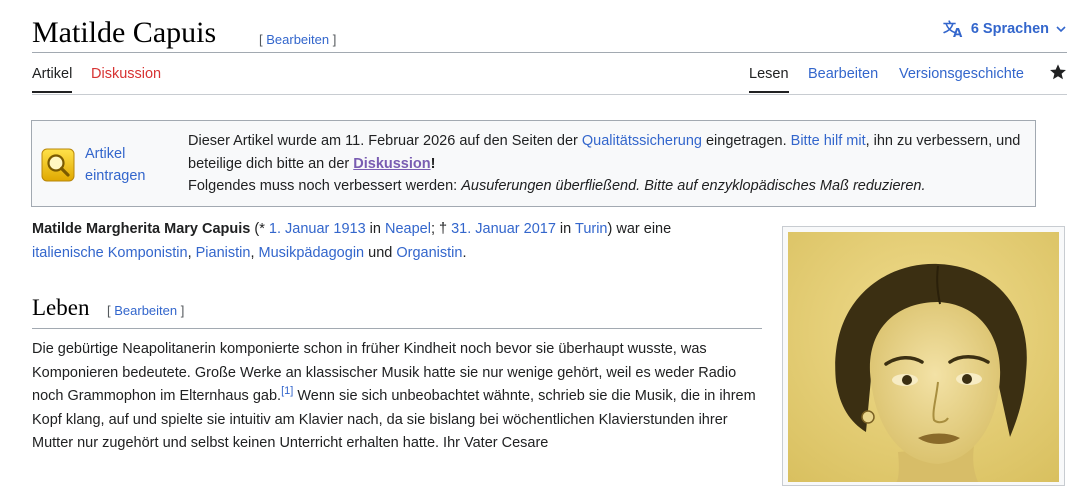  What do you see at coordinates (642, 141) in the screenshot?
I see `quality-assurance-link: Qualitätssicherung` at bounding box center [642, 141].